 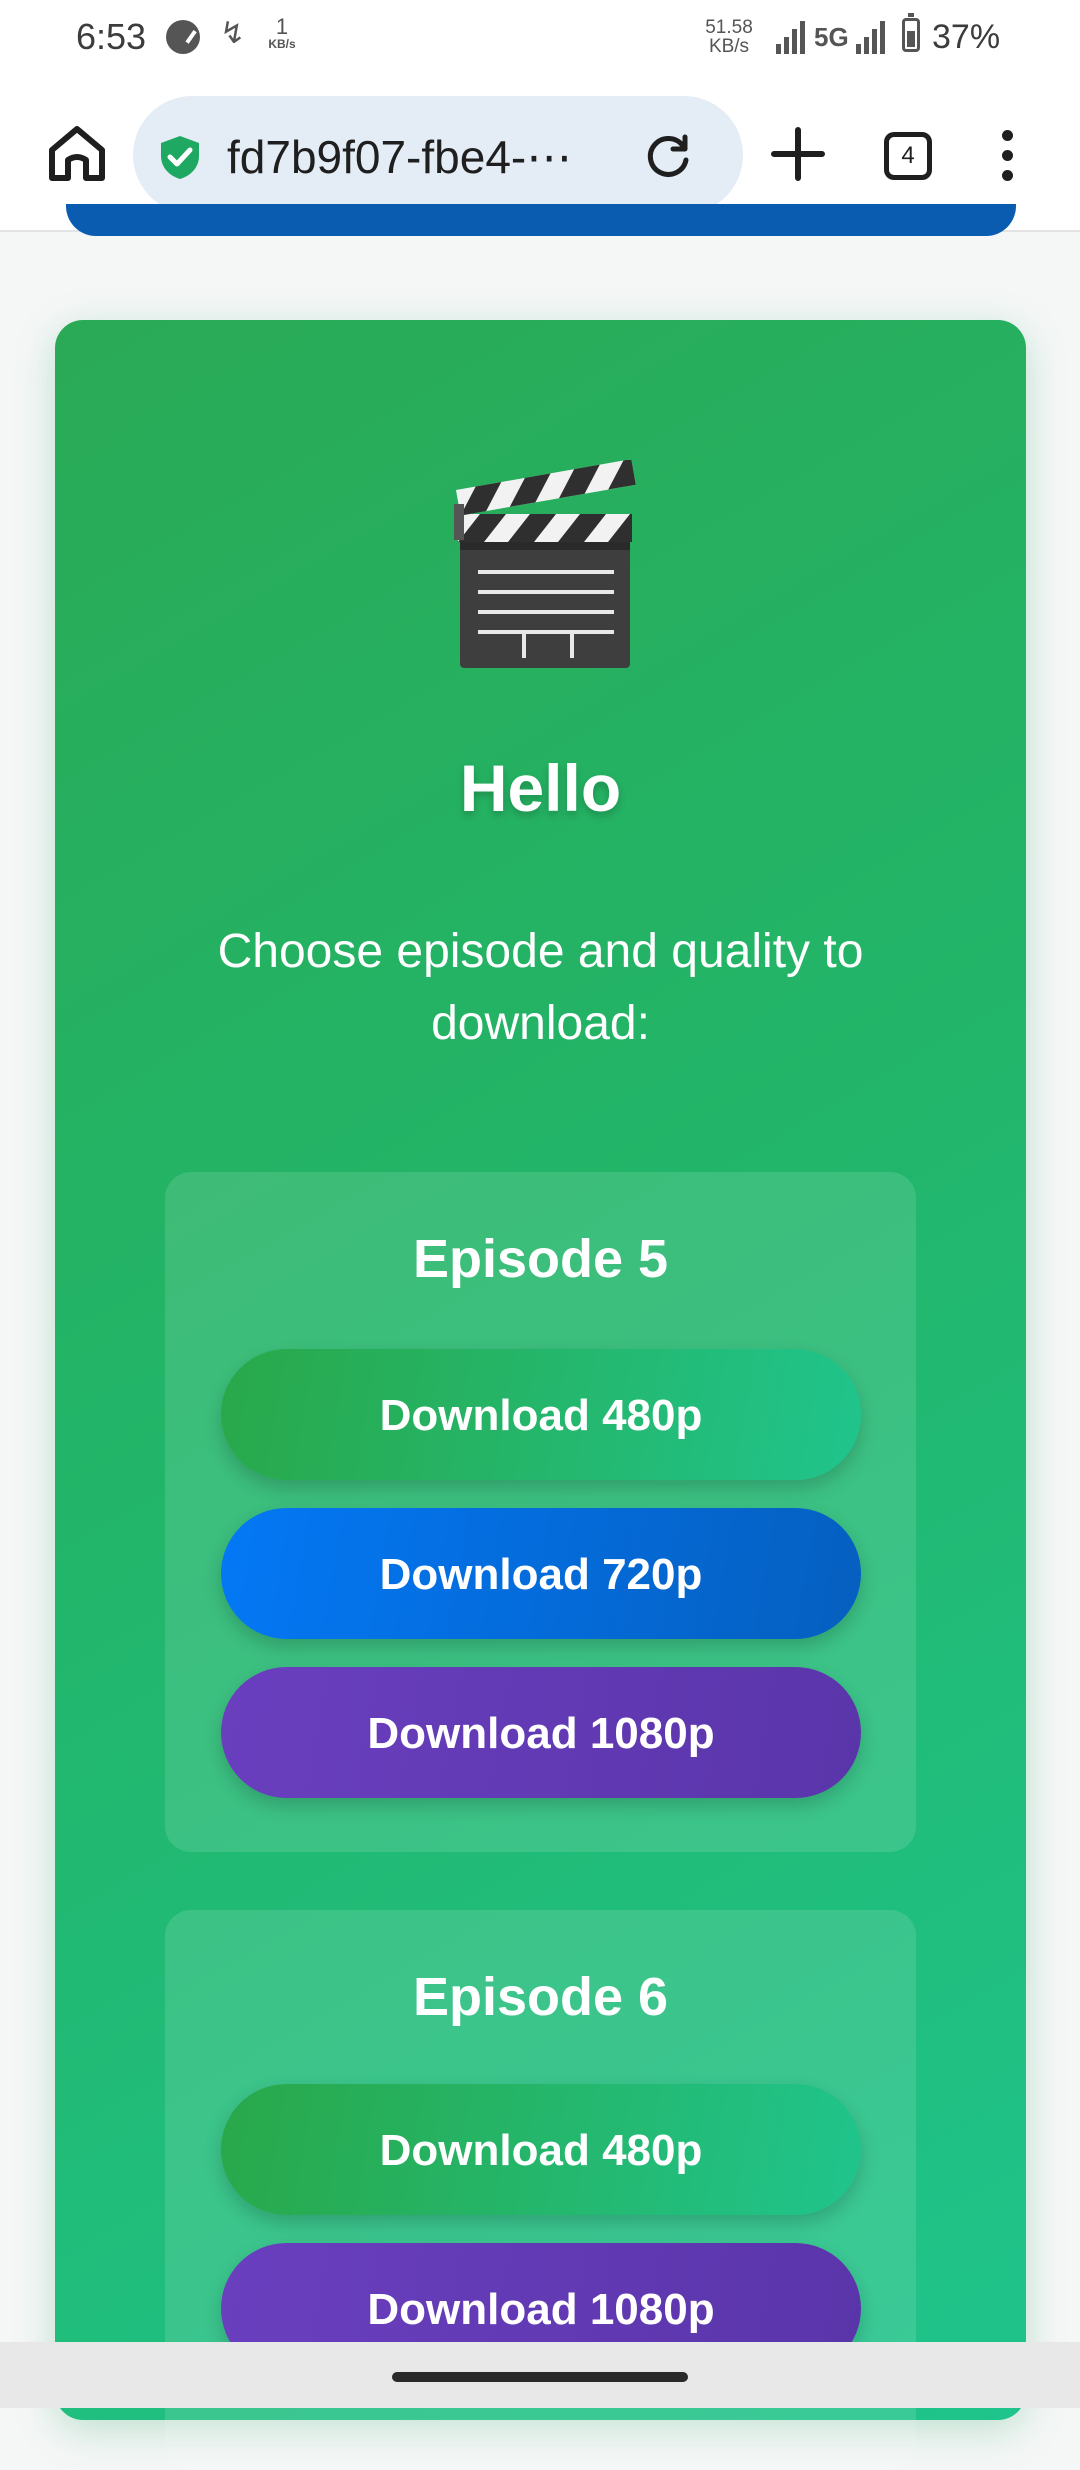 What do you see at coordinates (668, 157) in the screenshot?
I see `reload-icon` at bounding box center [668, 157].